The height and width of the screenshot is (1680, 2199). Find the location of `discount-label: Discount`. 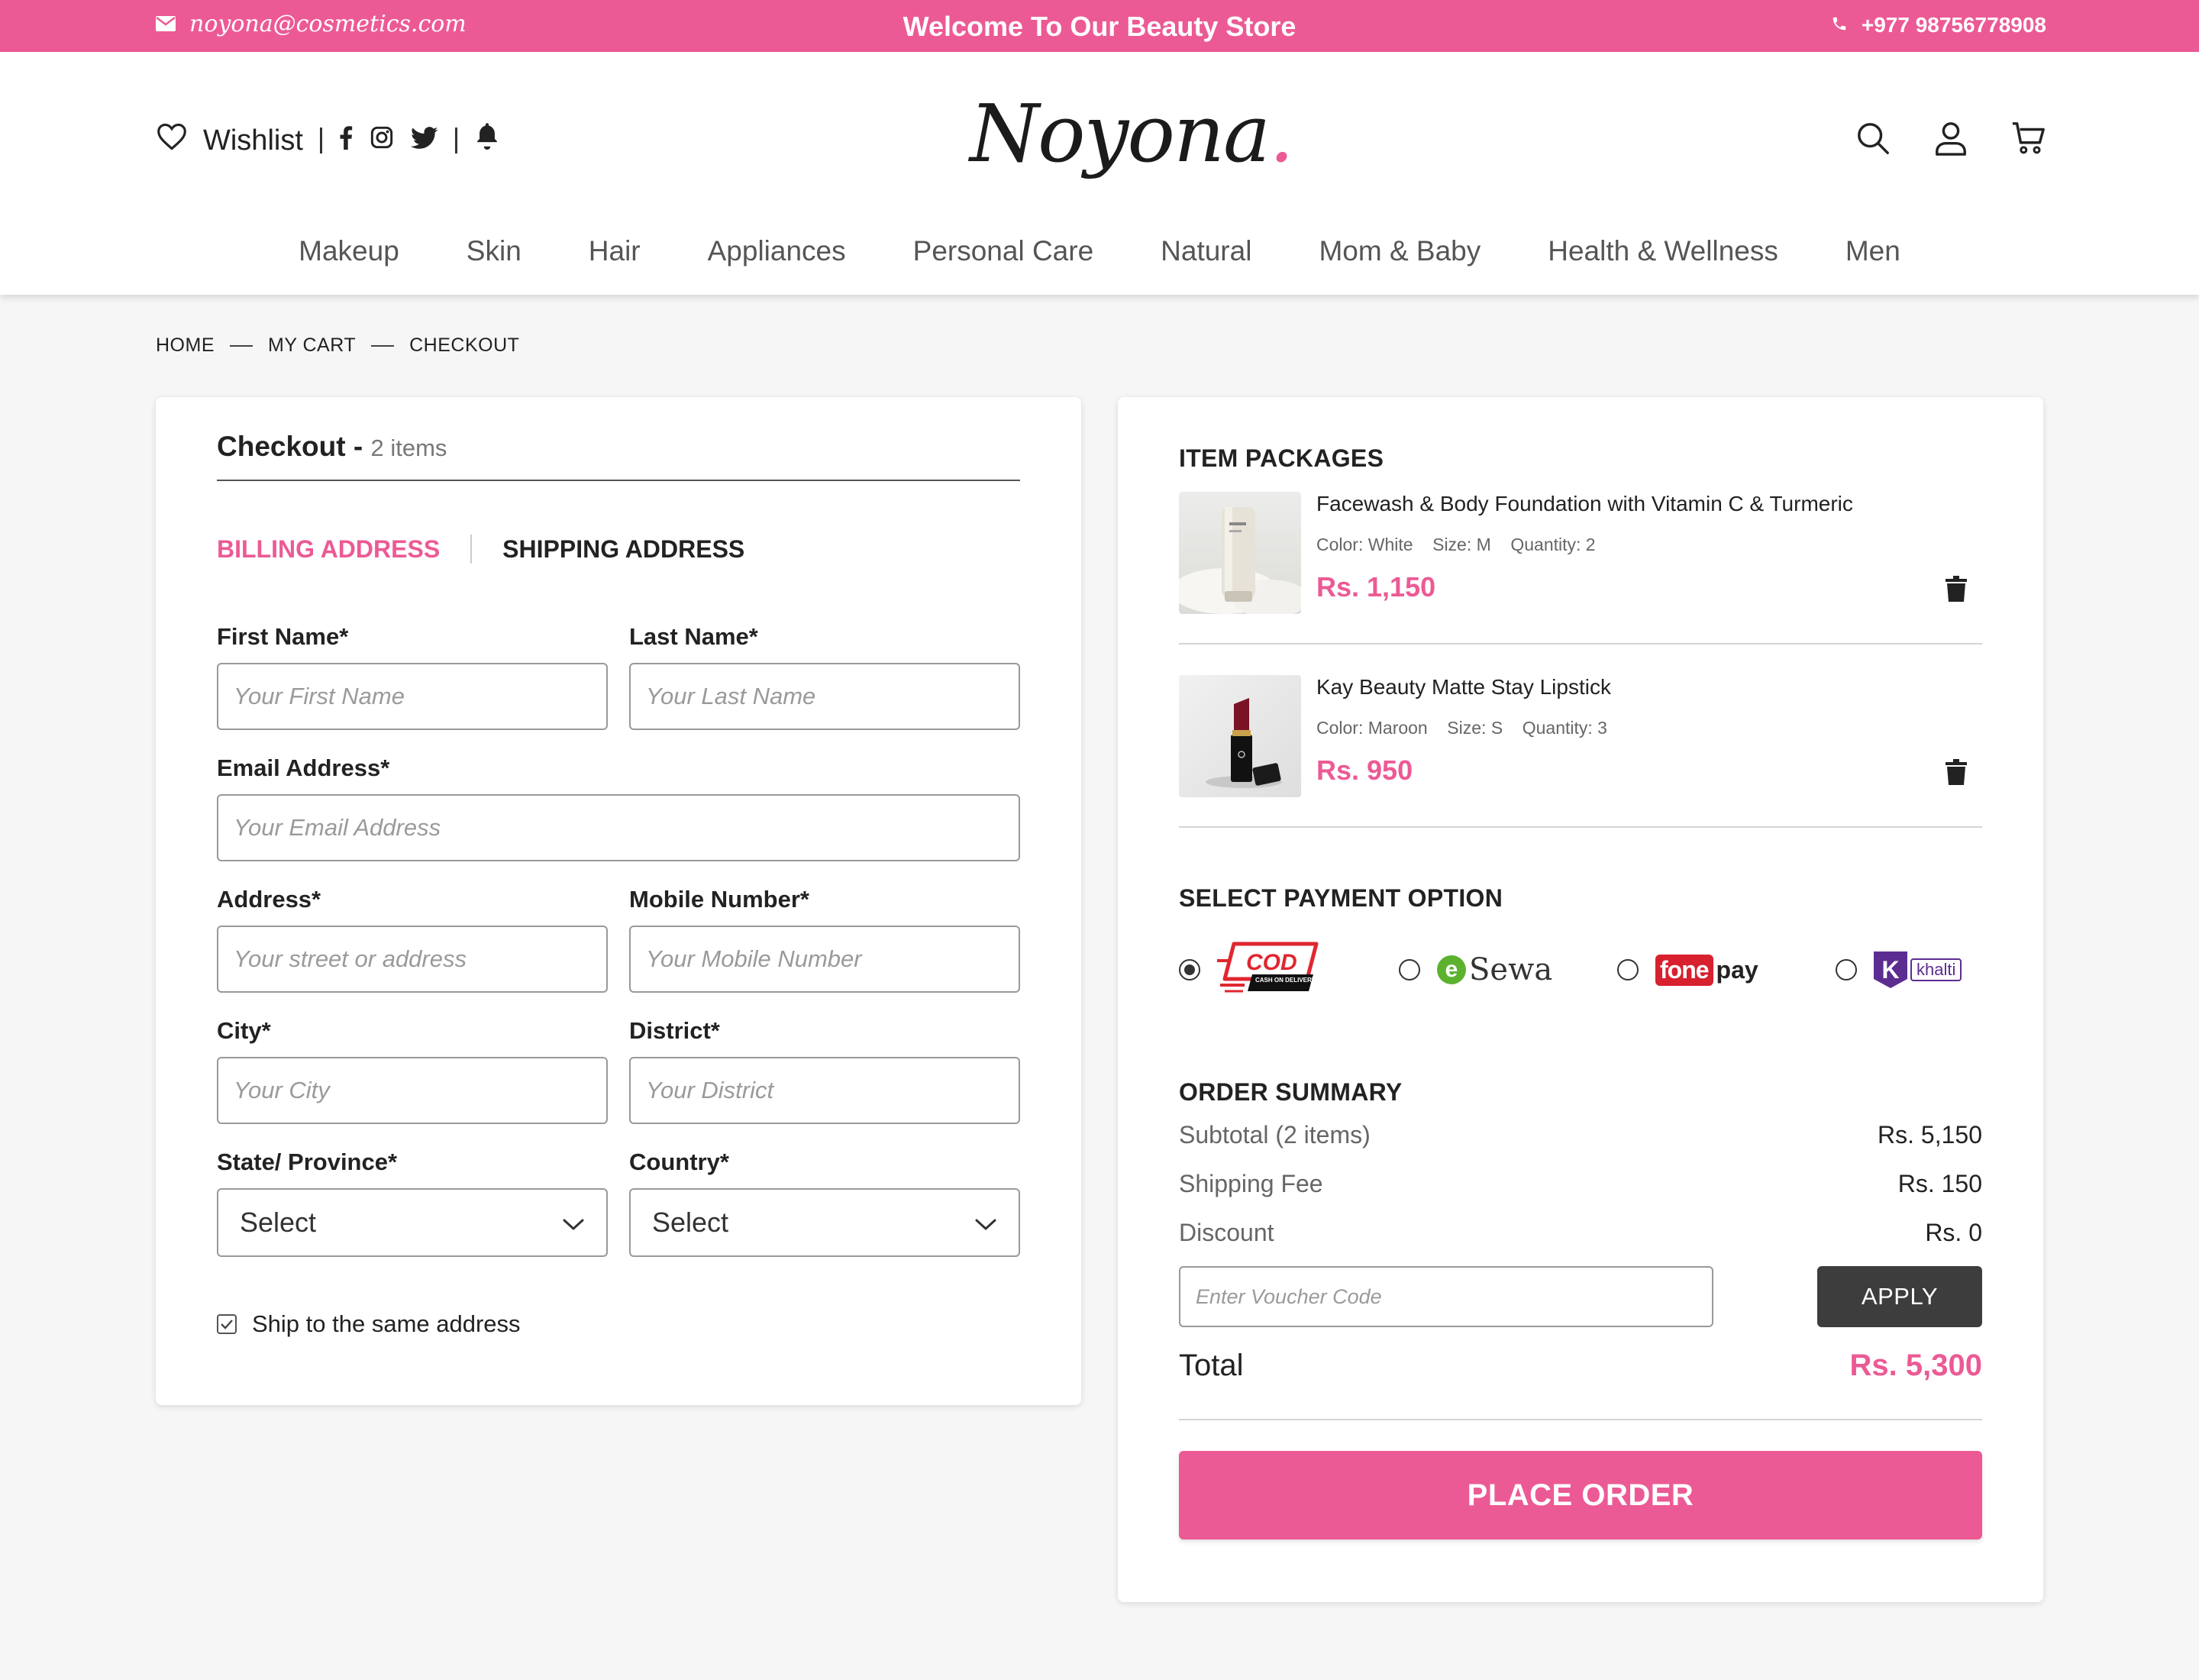

discount-label: Discount is located at coordinates (1227, 1232).